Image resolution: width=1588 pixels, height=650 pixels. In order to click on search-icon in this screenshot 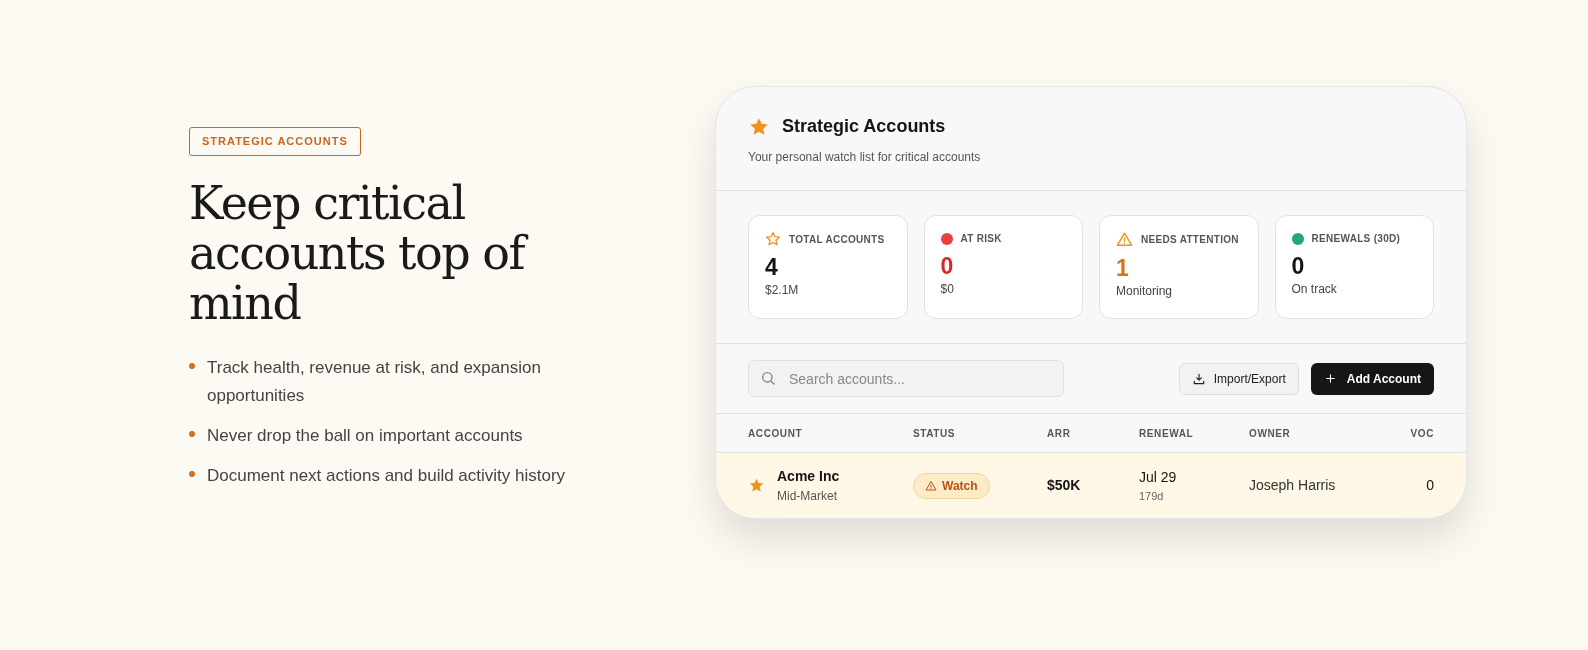, I will do `click(768, 378)`.